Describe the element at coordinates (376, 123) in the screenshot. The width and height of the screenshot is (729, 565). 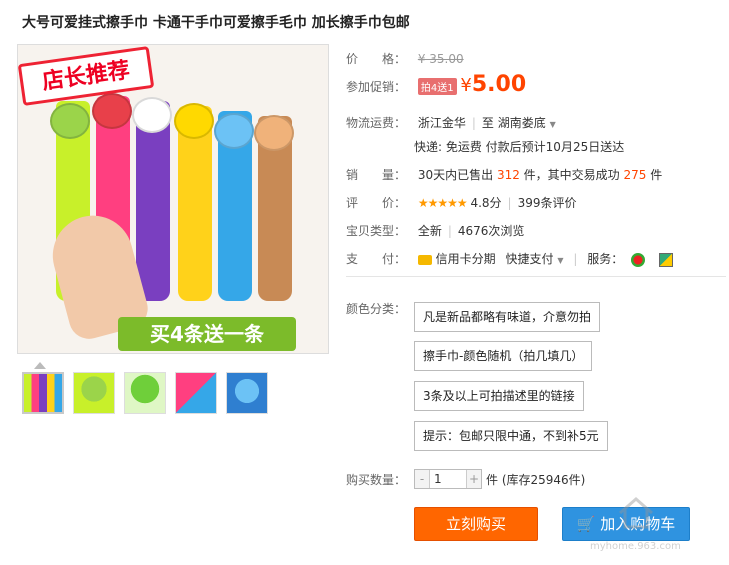
I see `shipping-label: 物流运费：` at that location.